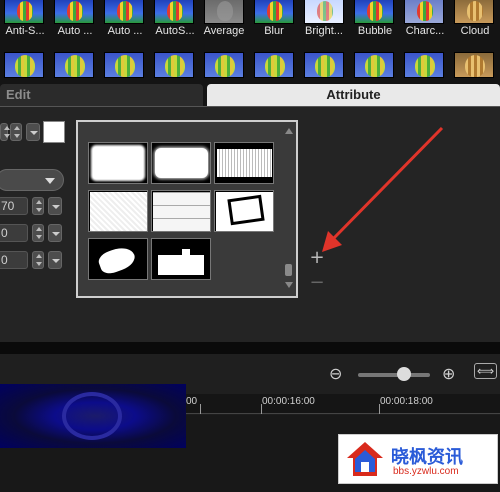 Image resolution: width=500 pixels, height=492 pixels. I want to click on red-arrow-annotation, so click(383, 189).